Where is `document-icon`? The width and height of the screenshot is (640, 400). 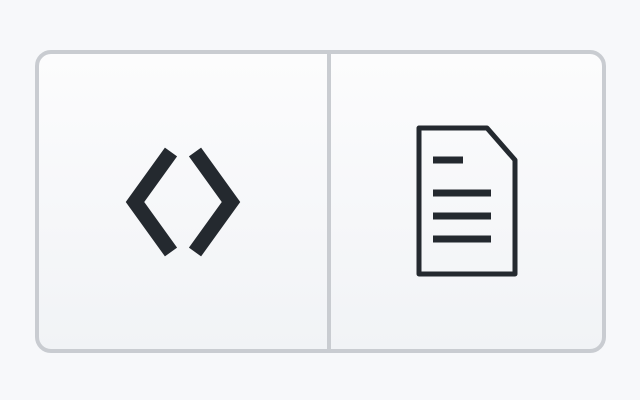
document-icon is located at coordinates (466, 200).